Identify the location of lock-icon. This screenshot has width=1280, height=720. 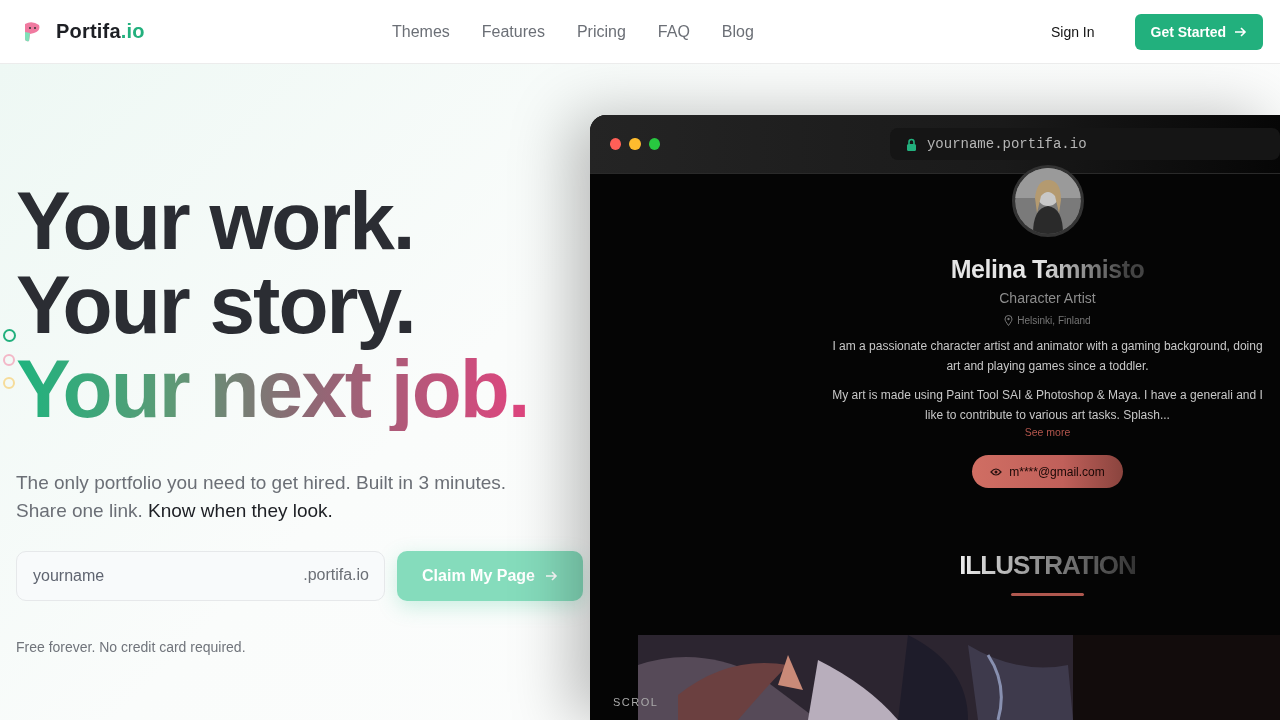
(911, 144).